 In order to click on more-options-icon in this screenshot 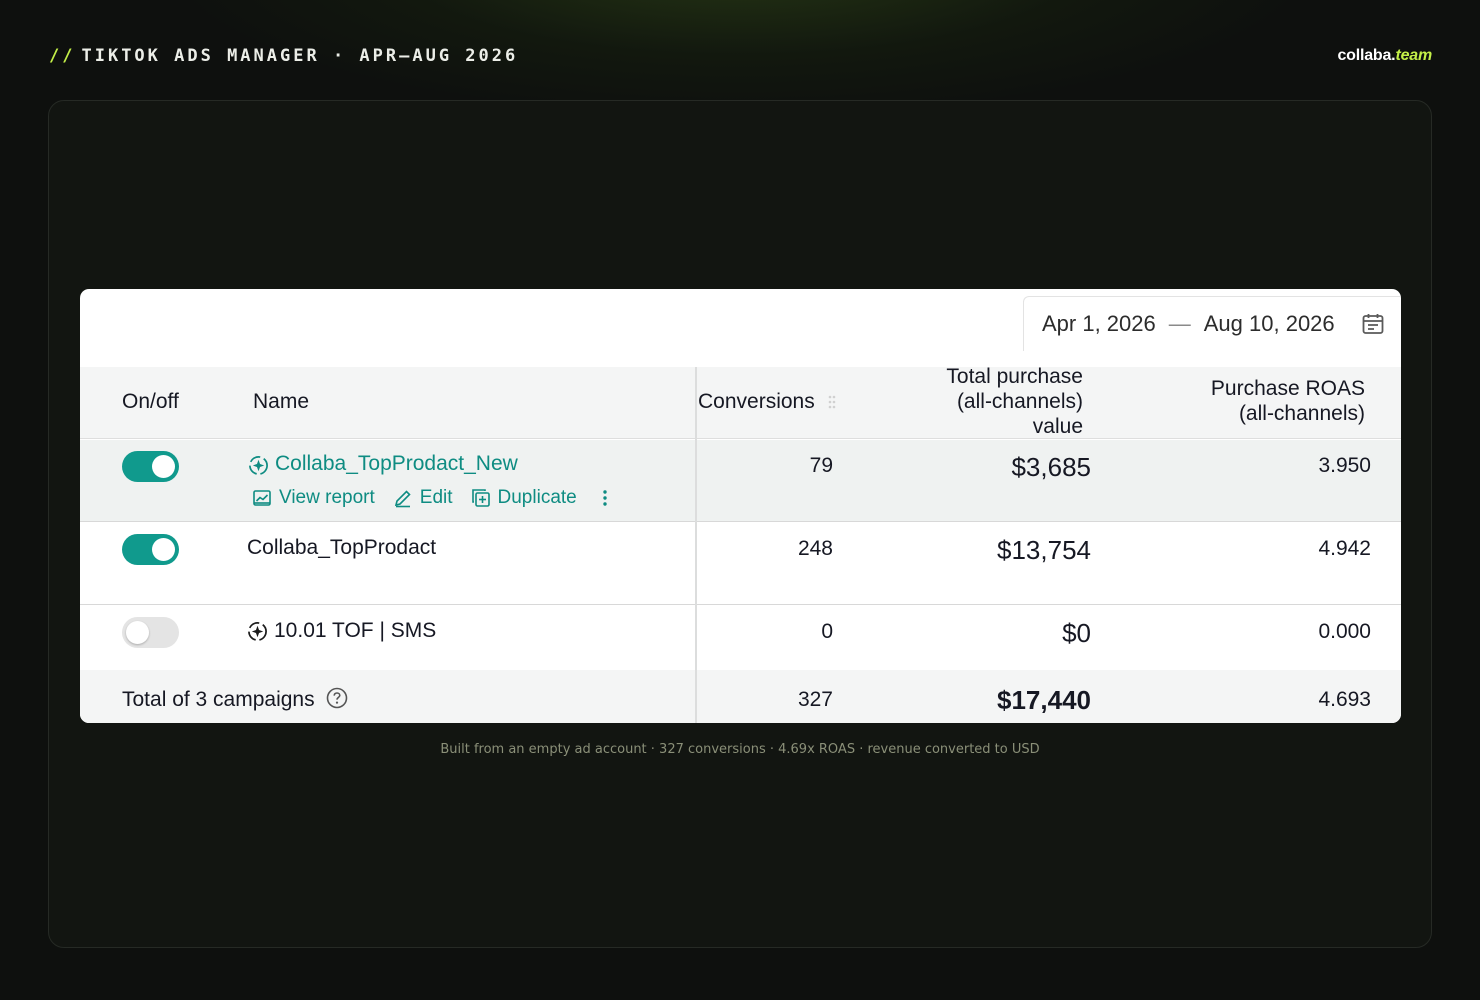, I will do `click(605, 498)`.